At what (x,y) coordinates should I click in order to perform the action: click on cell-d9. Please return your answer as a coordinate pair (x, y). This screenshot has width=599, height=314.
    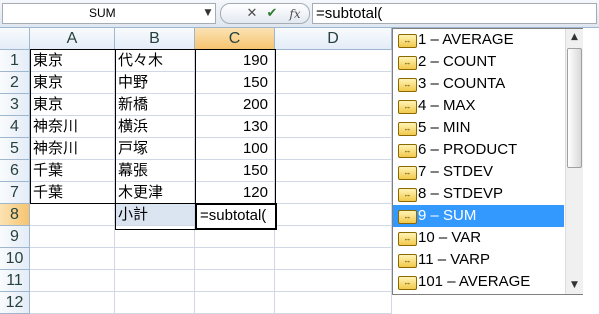
    Looking at the image, I should click on (333, 237).